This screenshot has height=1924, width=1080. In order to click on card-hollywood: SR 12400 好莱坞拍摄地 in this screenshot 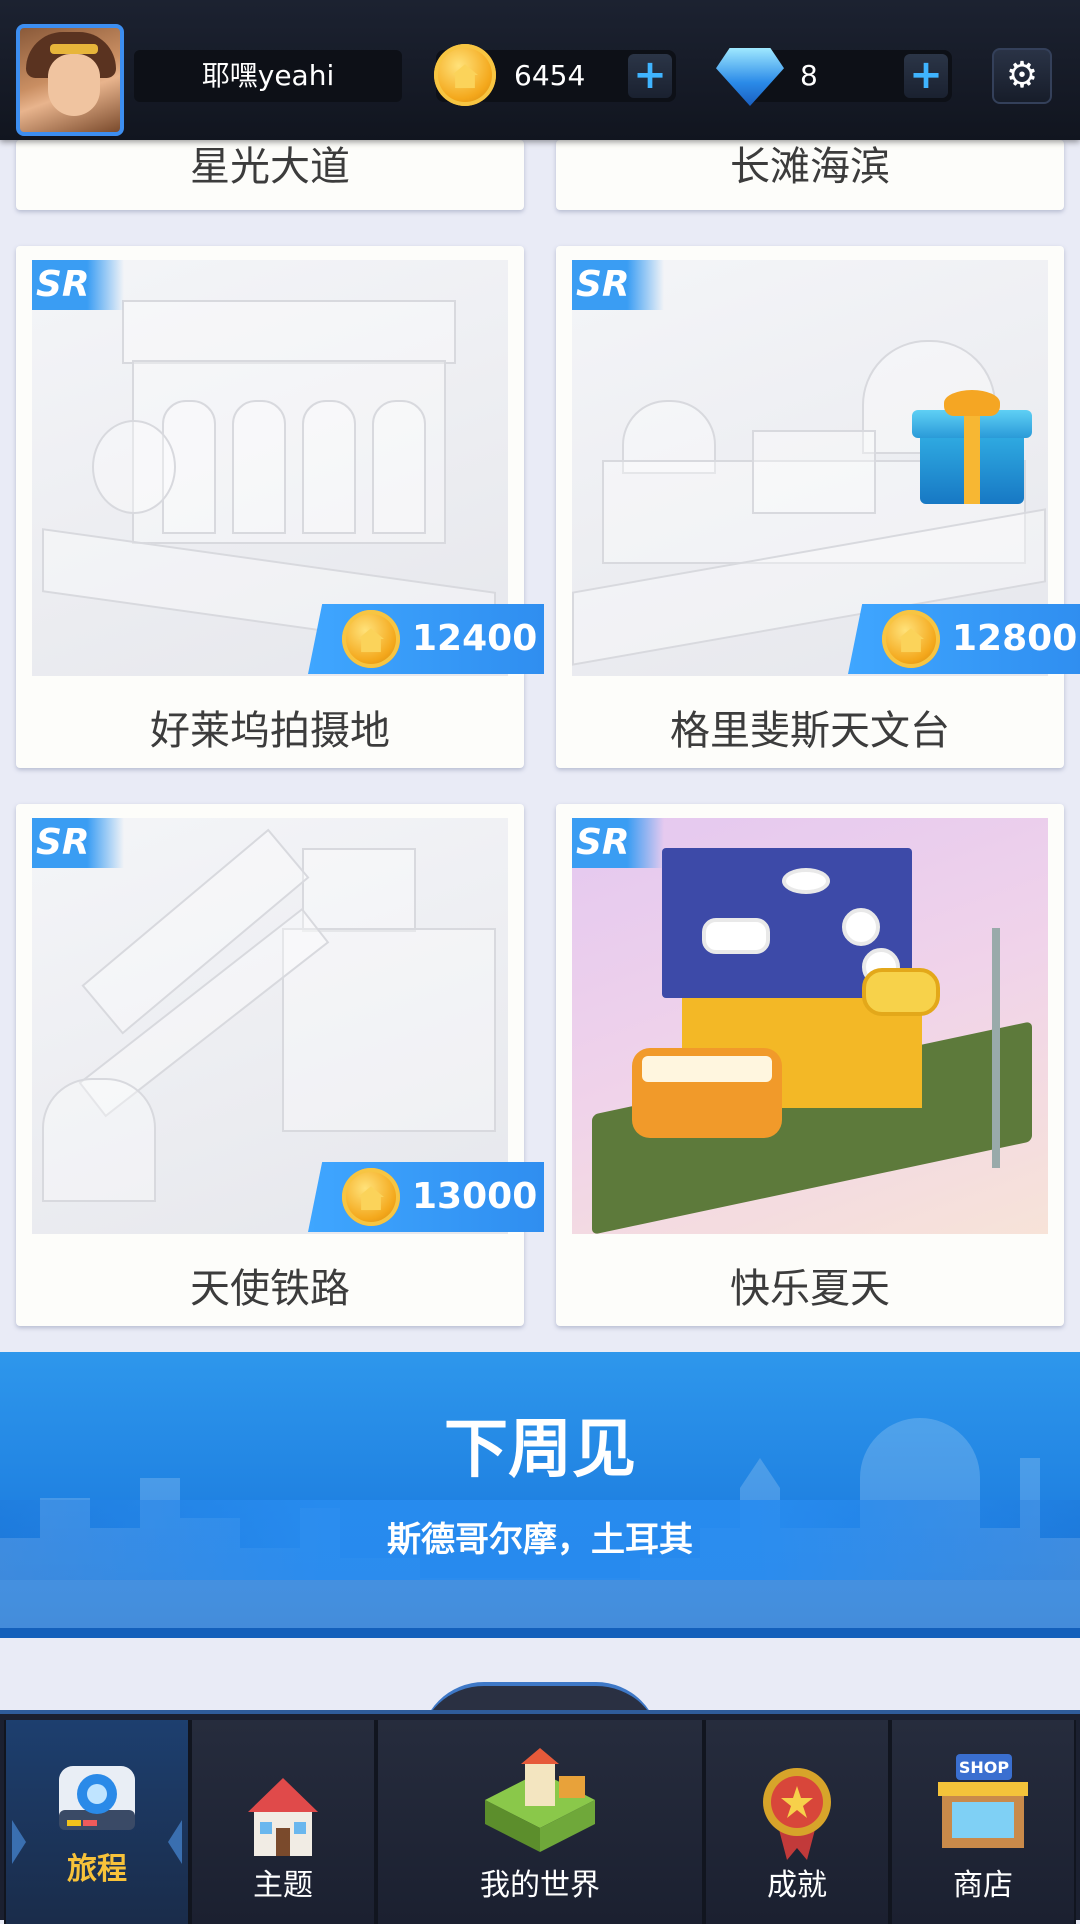, I will do `click(280, 507)`.